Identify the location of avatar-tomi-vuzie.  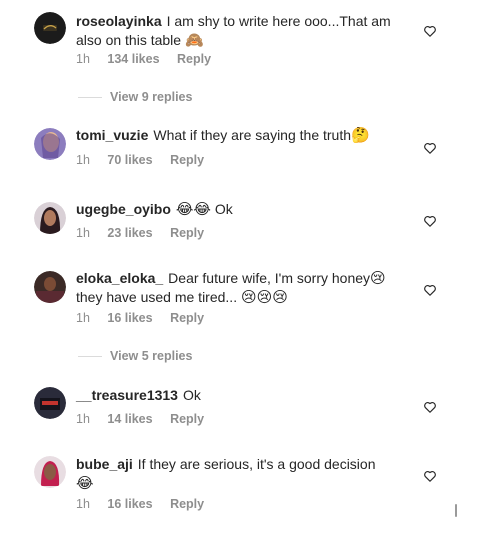
(50, 144).